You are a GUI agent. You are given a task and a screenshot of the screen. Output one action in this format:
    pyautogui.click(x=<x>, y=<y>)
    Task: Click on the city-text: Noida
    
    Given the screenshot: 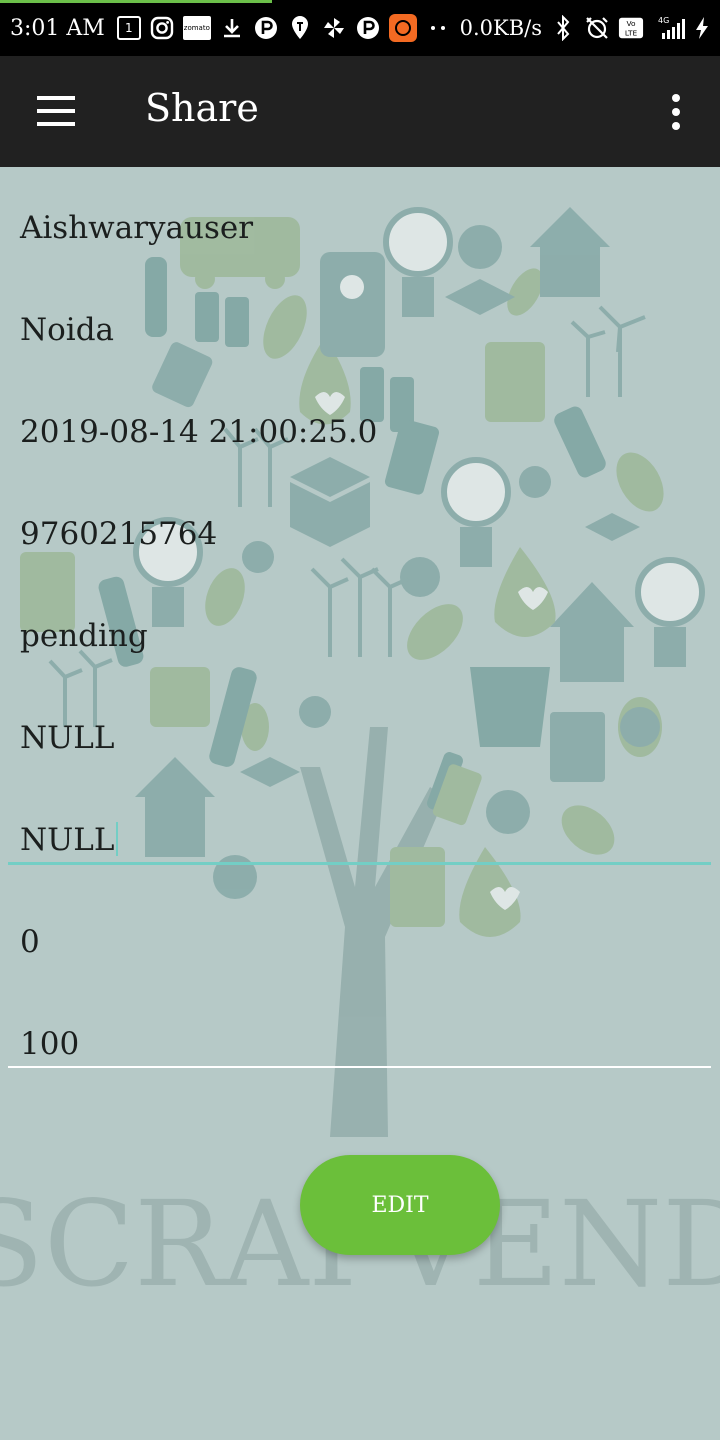 What is the action you would take?
    pyautogui.click(x=67, y=330)
    